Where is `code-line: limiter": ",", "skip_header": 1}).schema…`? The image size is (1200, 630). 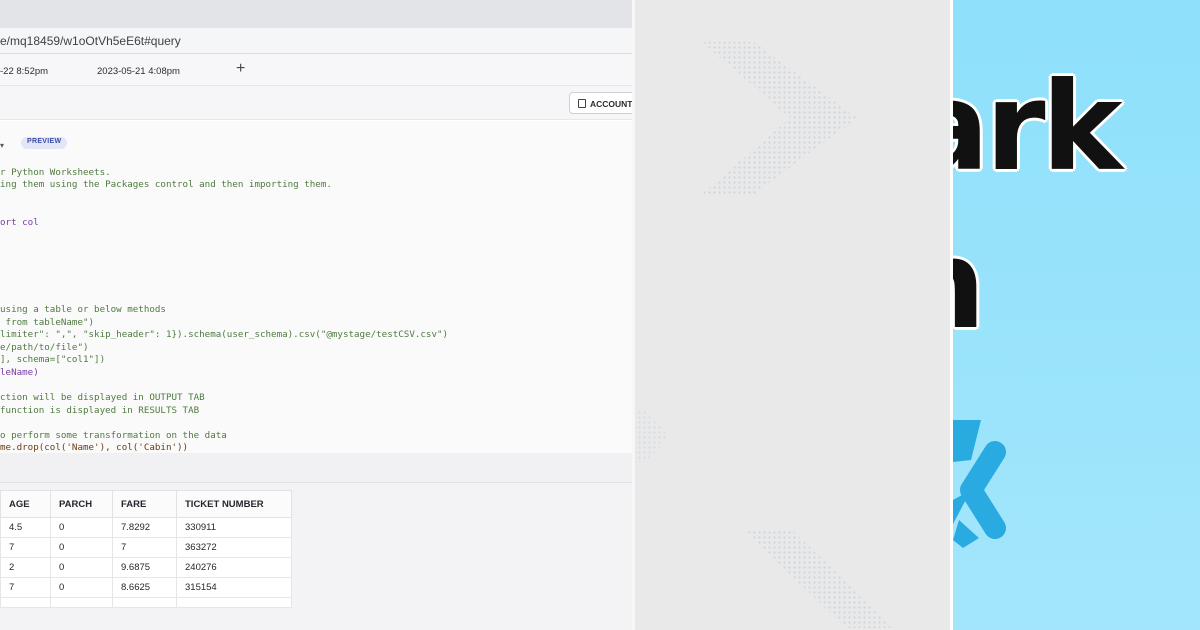 code-line: limiter": ",", "skip_header": 1}).schema… is located at coordinates (224, 334).